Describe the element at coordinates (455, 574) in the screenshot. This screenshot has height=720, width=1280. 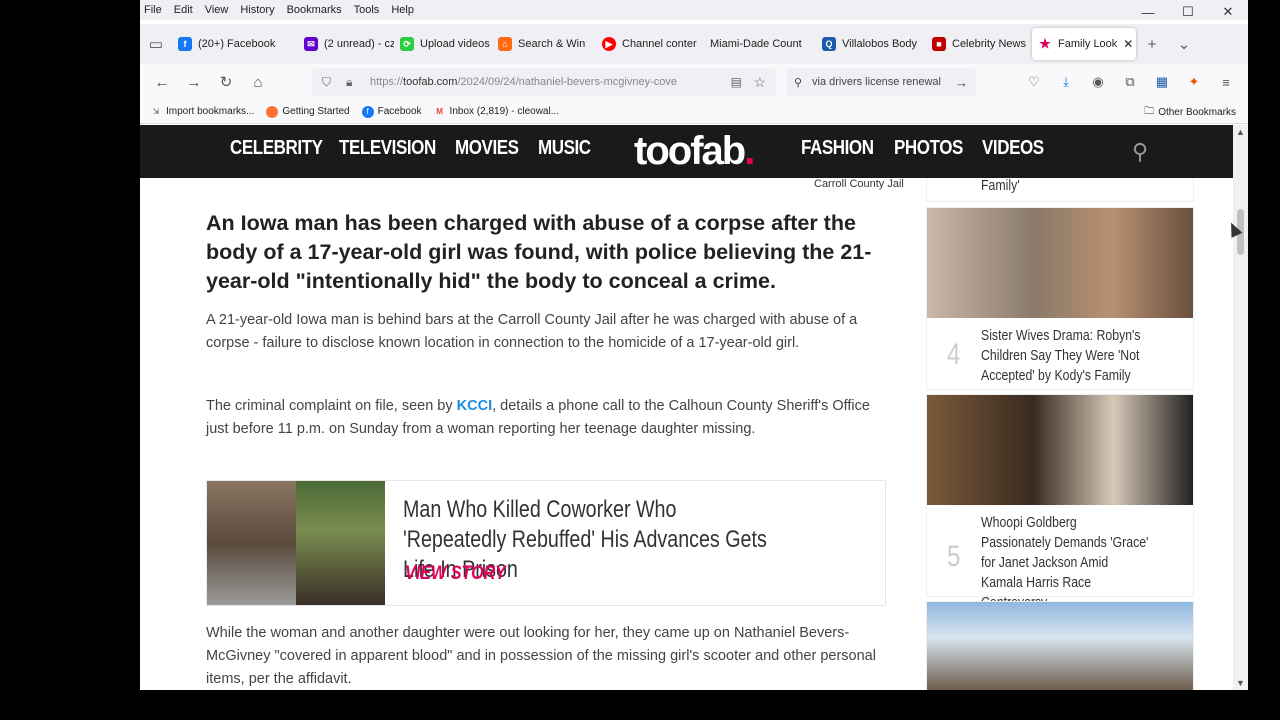
I see `view-story-link: VIEW STORY` at that location.